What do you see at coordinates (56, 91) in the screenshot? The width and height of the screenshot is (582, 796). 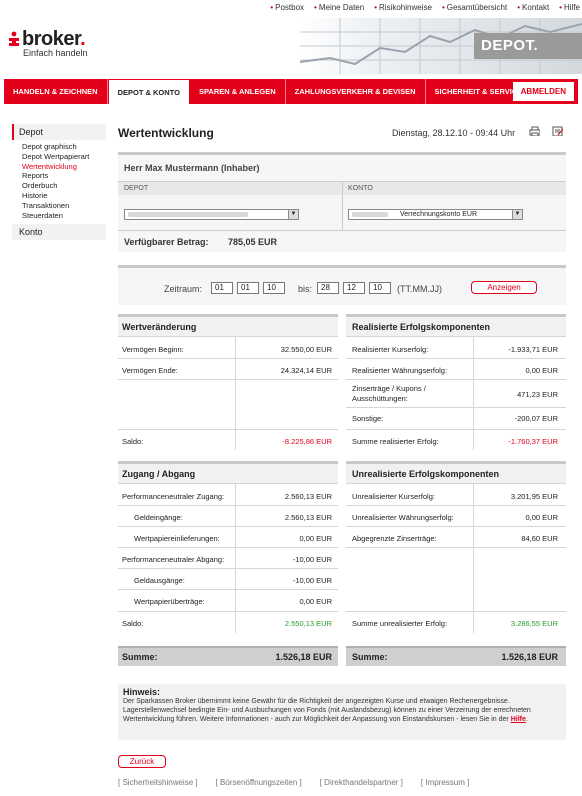 I see `nav-handeln-zeichnen: HANDELN & ZEICHNEN` at bounding box center [56, 91].